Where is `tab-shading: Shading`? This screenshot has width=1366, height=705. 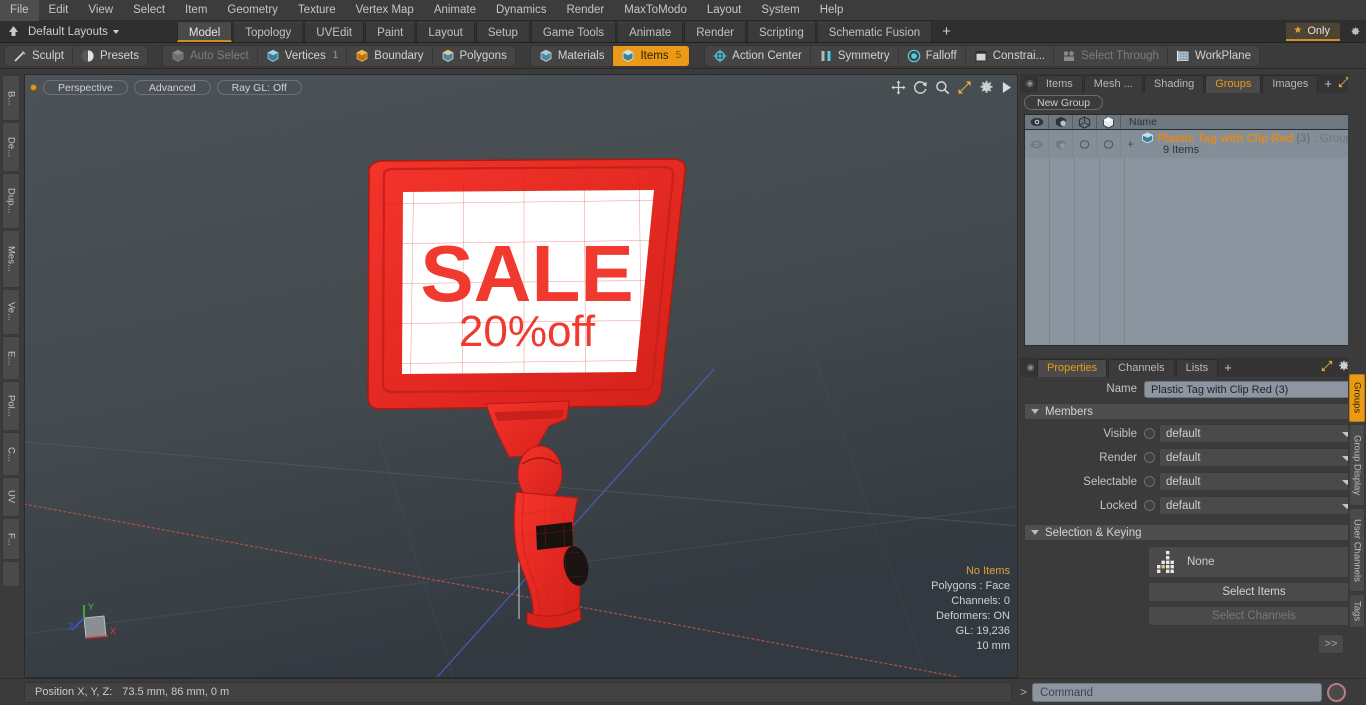
tab-shading: Shading is located at coordinates (1174, 84).